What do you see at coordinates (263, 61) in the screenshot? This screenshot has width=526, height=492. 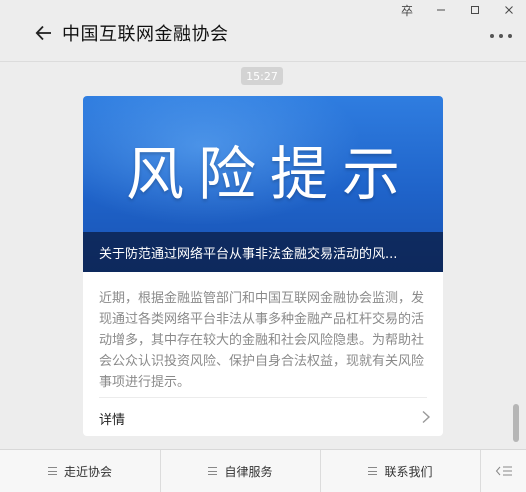 I see `header-divider` at bounding box center [263, 61].